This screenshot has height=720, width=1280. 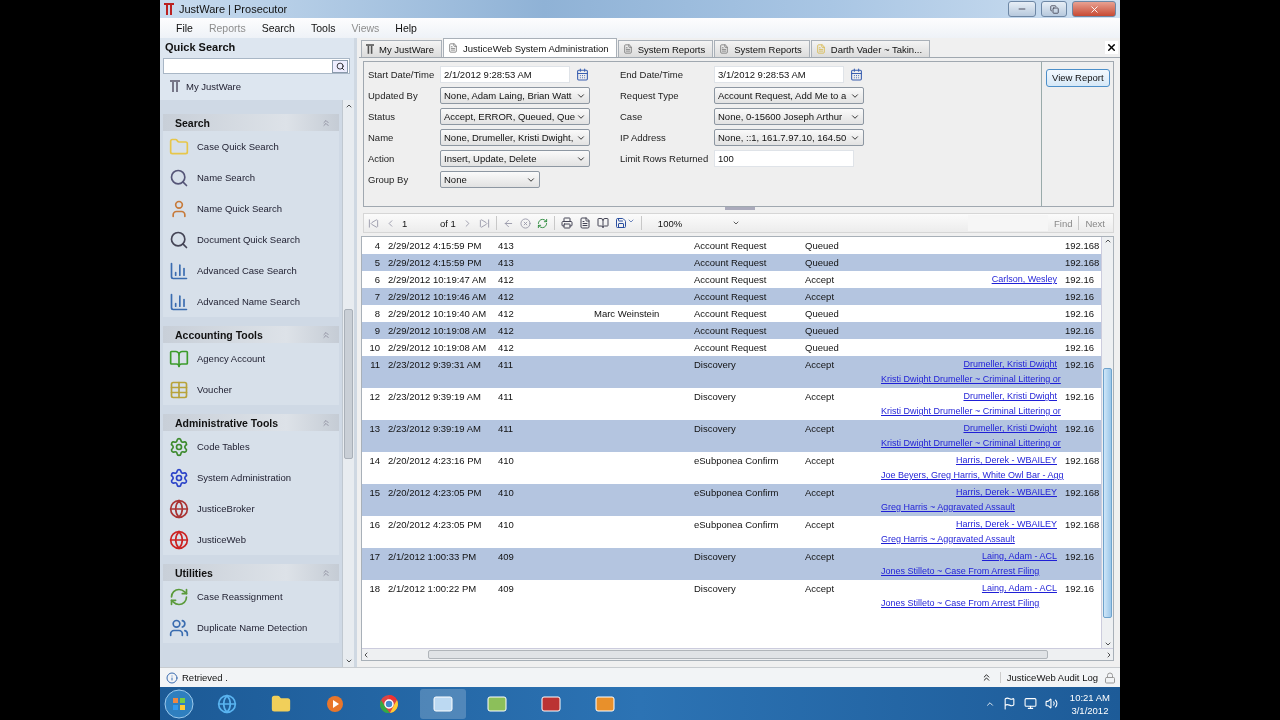 I want to click on menu-item: Search, so click(x=278, y=28).